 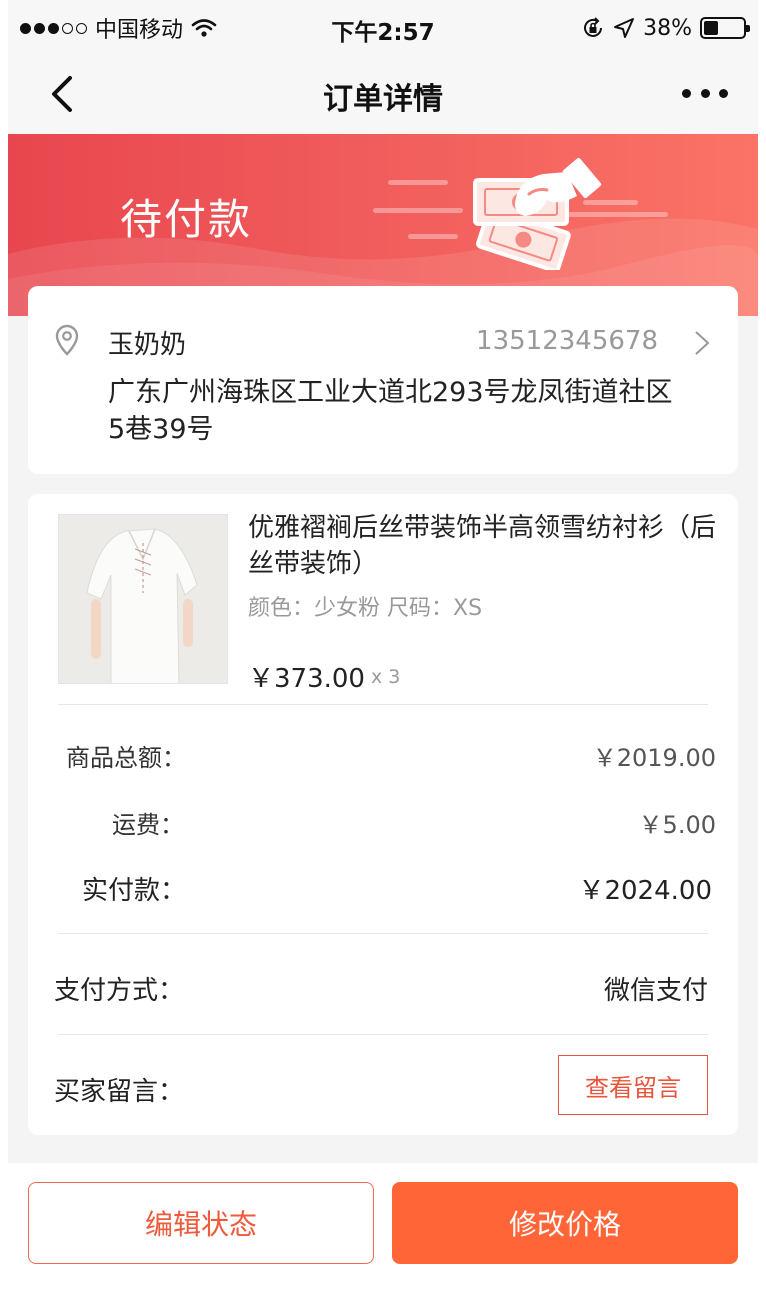 I want to click on battery-percent: 38%, so click(x=667, y=28).